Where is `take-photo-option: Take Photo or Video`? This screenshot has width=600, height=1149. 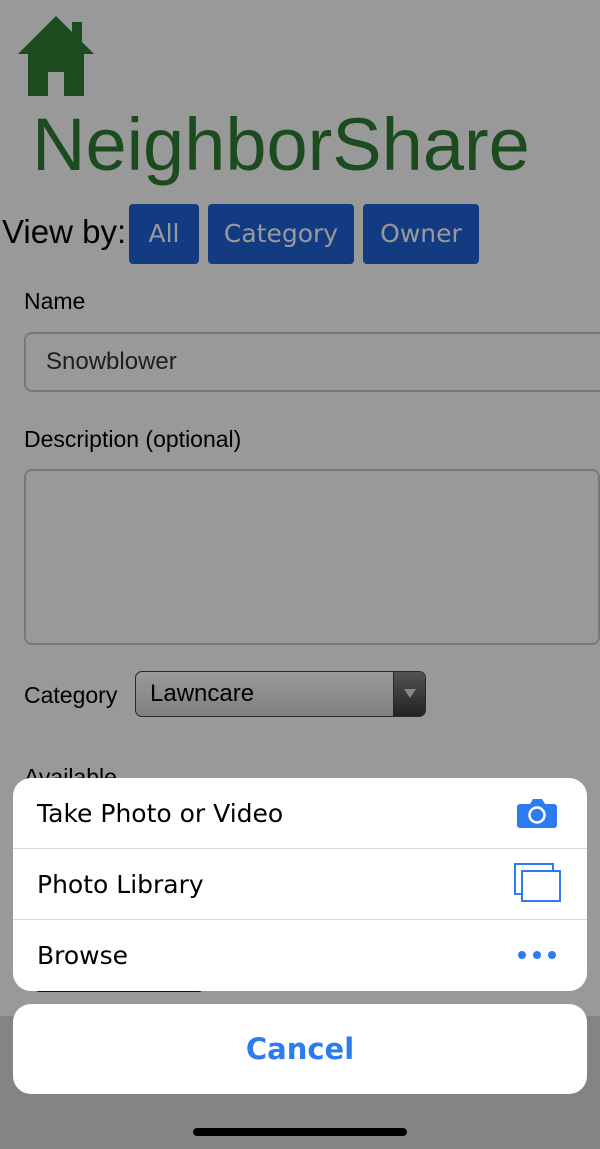
take-photo-option: Take Photo or Video is located at coordinates (300, 813).